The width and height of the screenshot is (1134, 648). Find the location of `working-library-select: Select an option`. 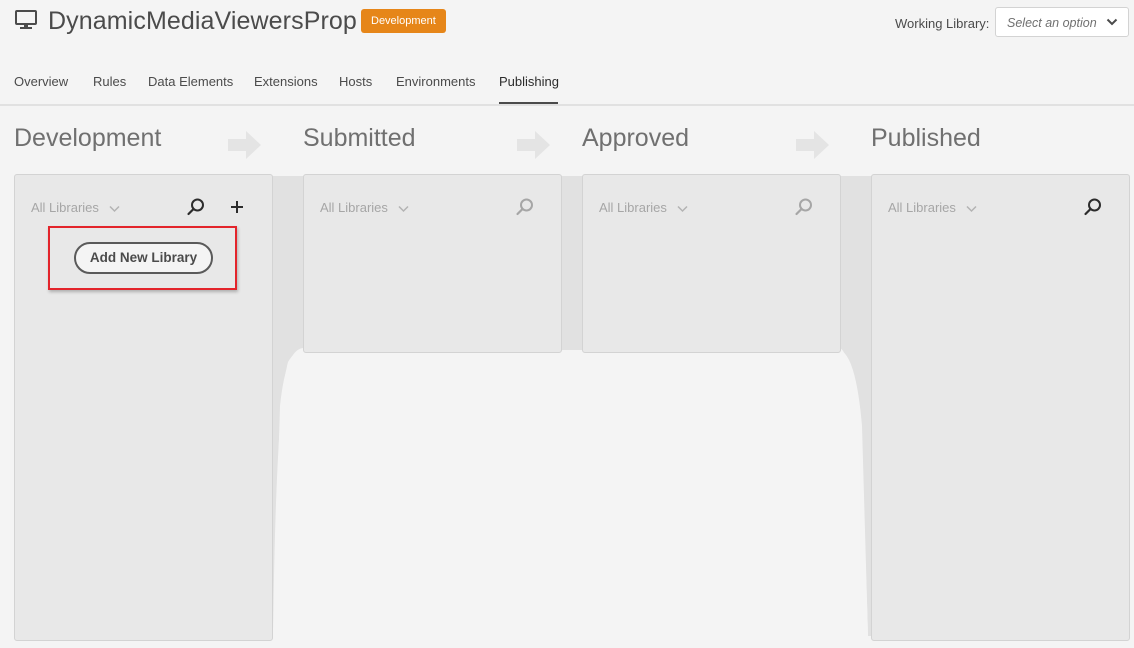

working-library-select: Select an option is located at coordinates (1062, 22).